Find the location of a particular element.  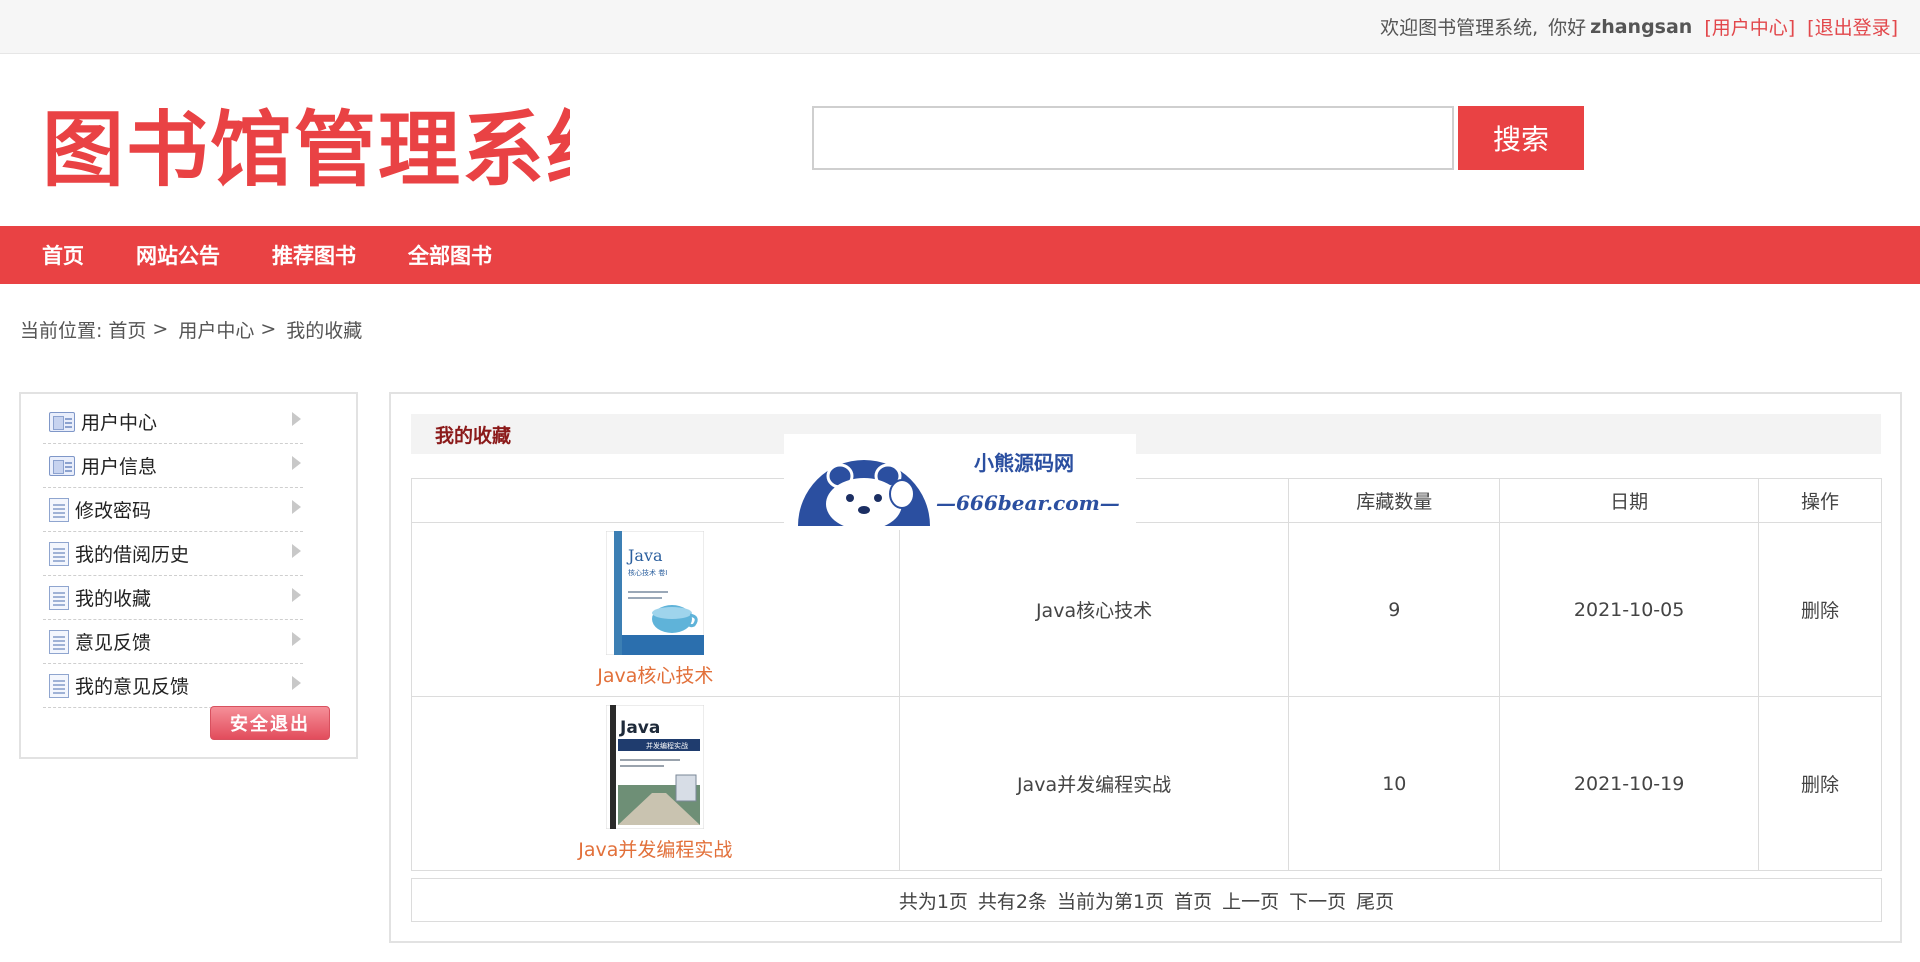

search-button: 搜索 is located at coordinates (1521, 138).